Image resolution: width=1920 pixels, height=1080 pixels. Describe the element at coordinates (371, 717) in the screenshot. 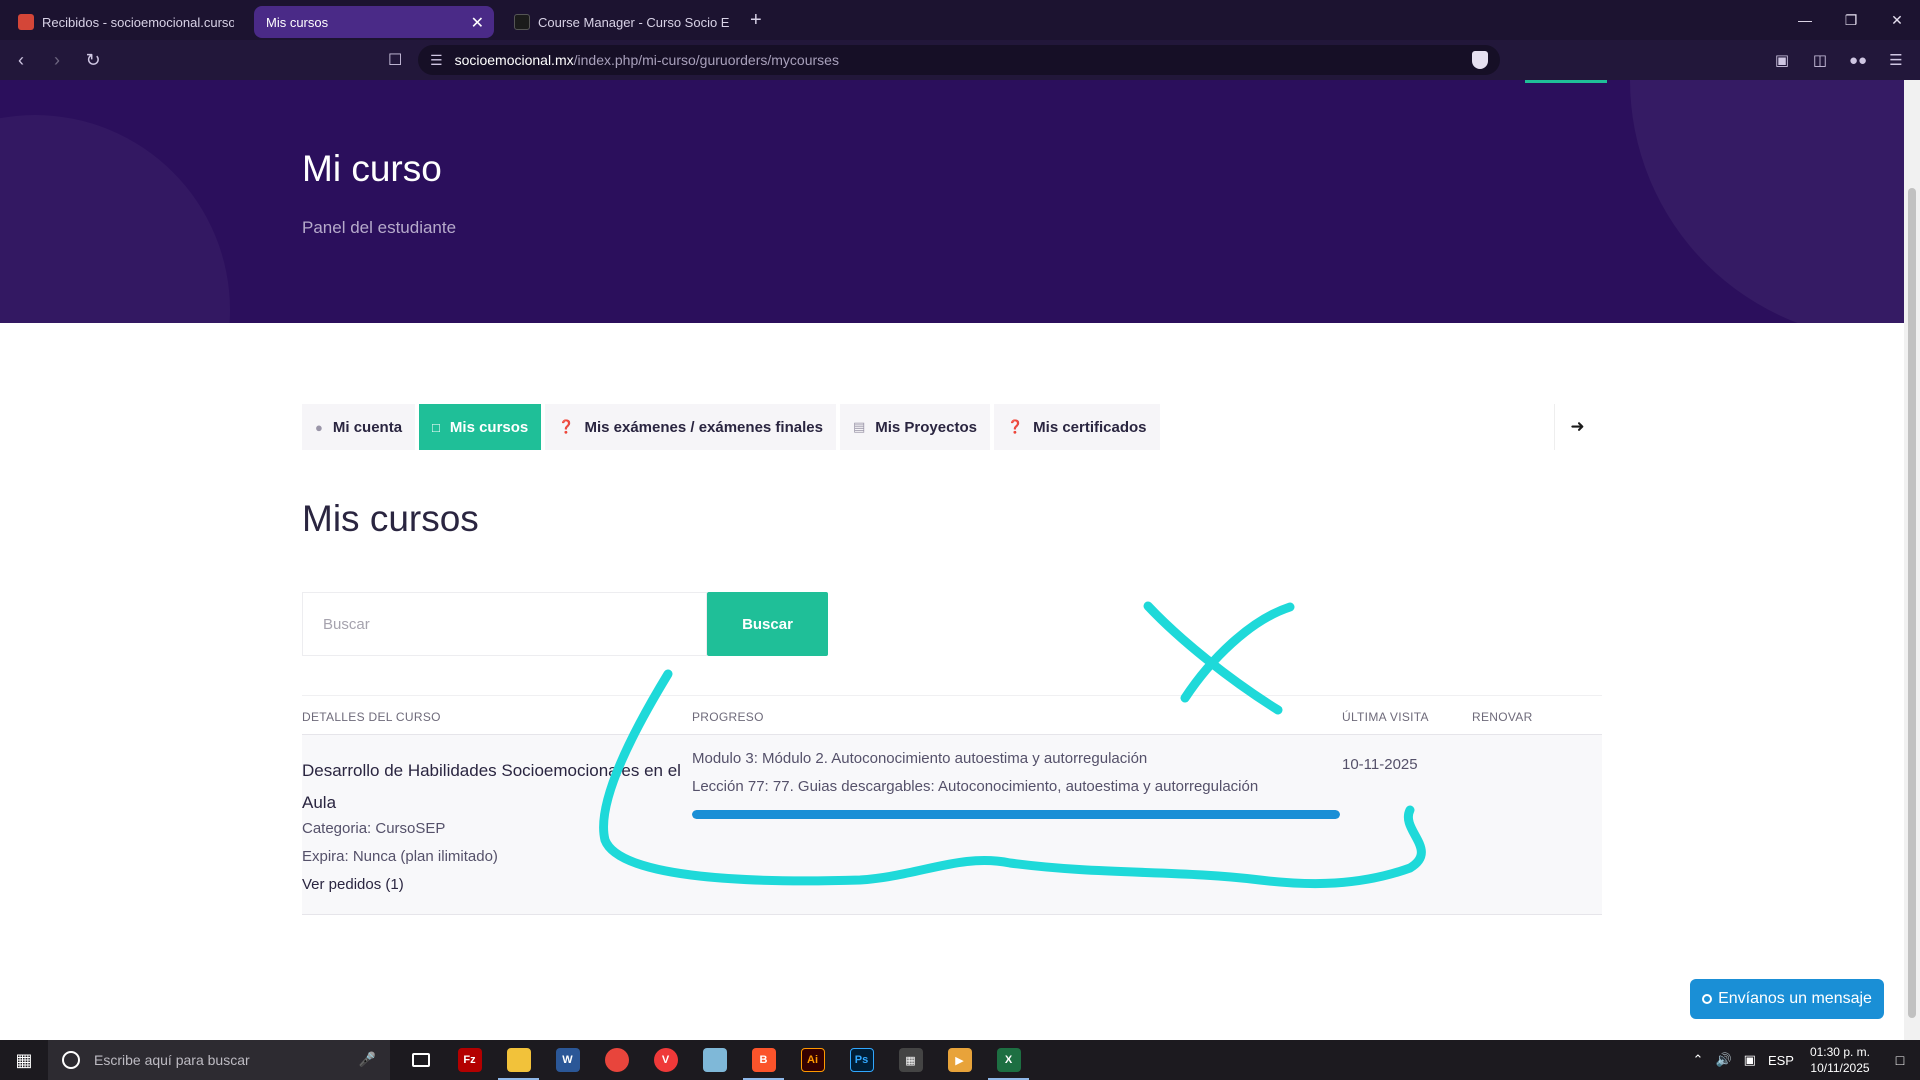

I see `header-details: DETALLES DEL CURSO` at that location.